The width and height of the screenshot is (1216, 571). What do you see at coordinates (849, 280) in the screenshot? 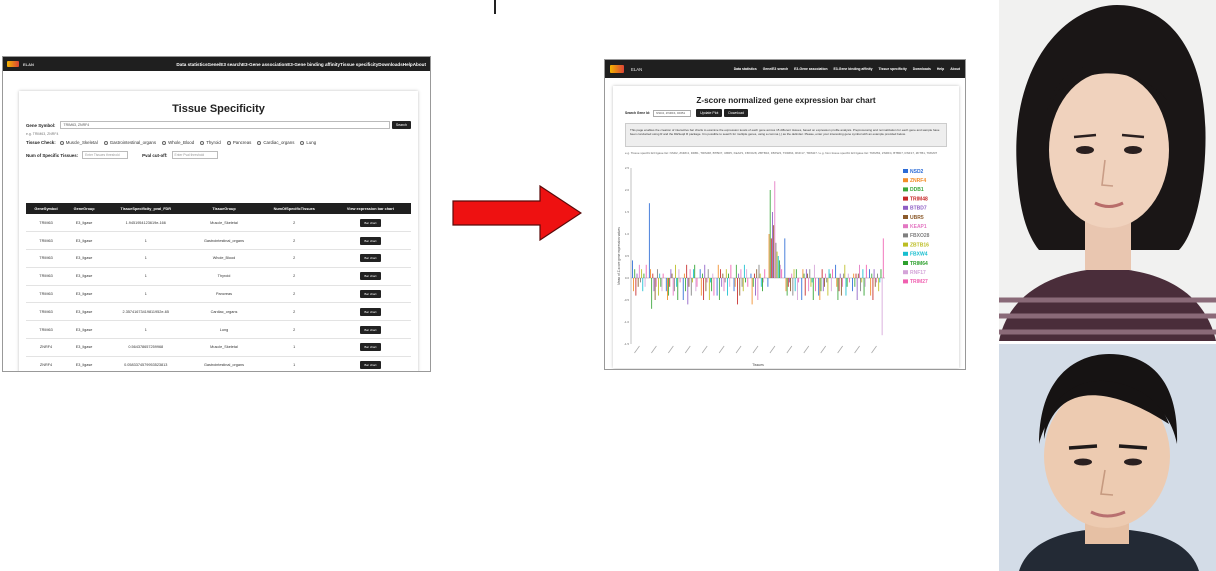
I see `bar-TRIM27-T13` at bounding box center [849, 280].